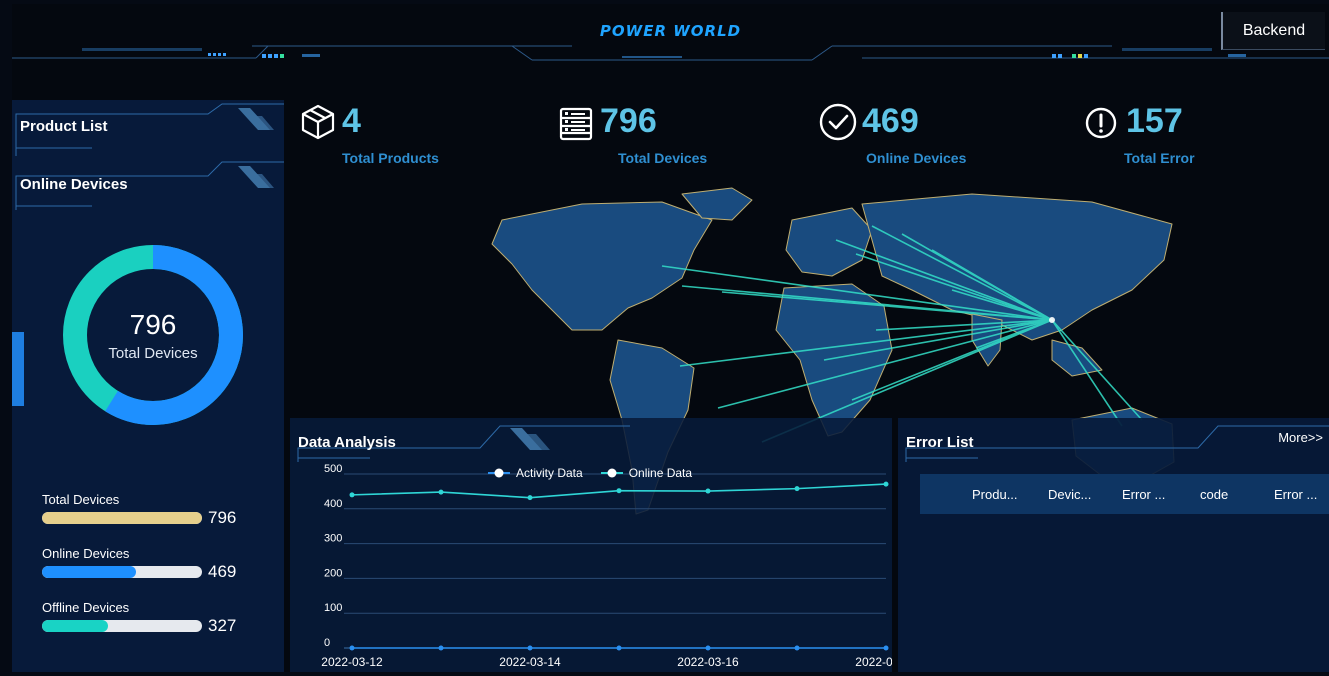 The width and height of the screenshot is (1329, 676). Describe the element at coordinates (1273, 31) in the screenshot. I see `backend-button: Backend` at that location.